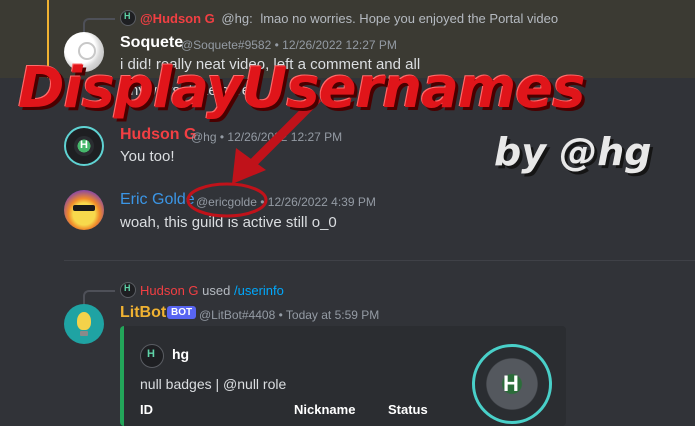  I want to click on embed-description: null badges | @null role, so click(213, 384).